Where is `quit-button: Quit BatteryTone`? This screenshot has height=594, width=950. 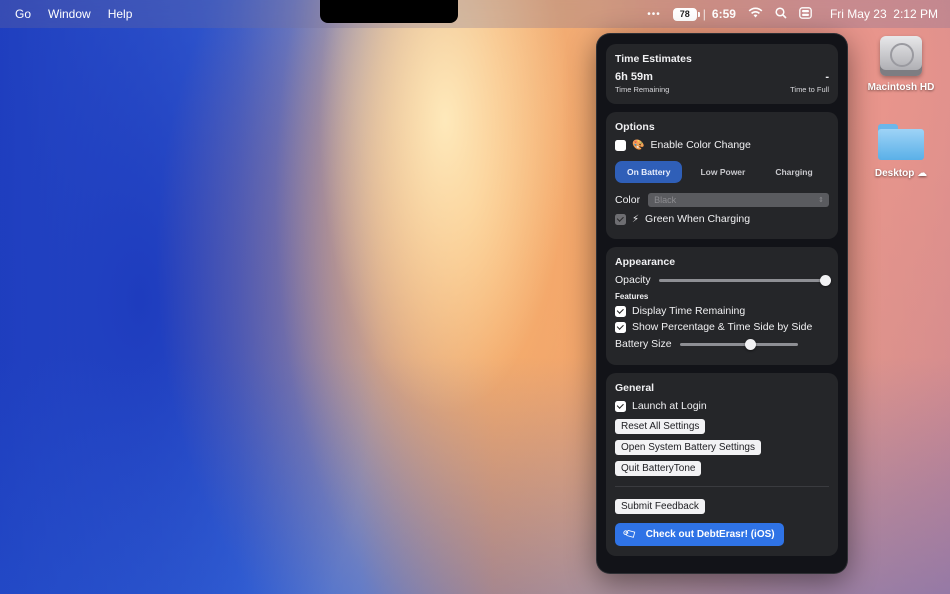 quit-button: Quit BatteryTone is located at coordinates (658, 468).